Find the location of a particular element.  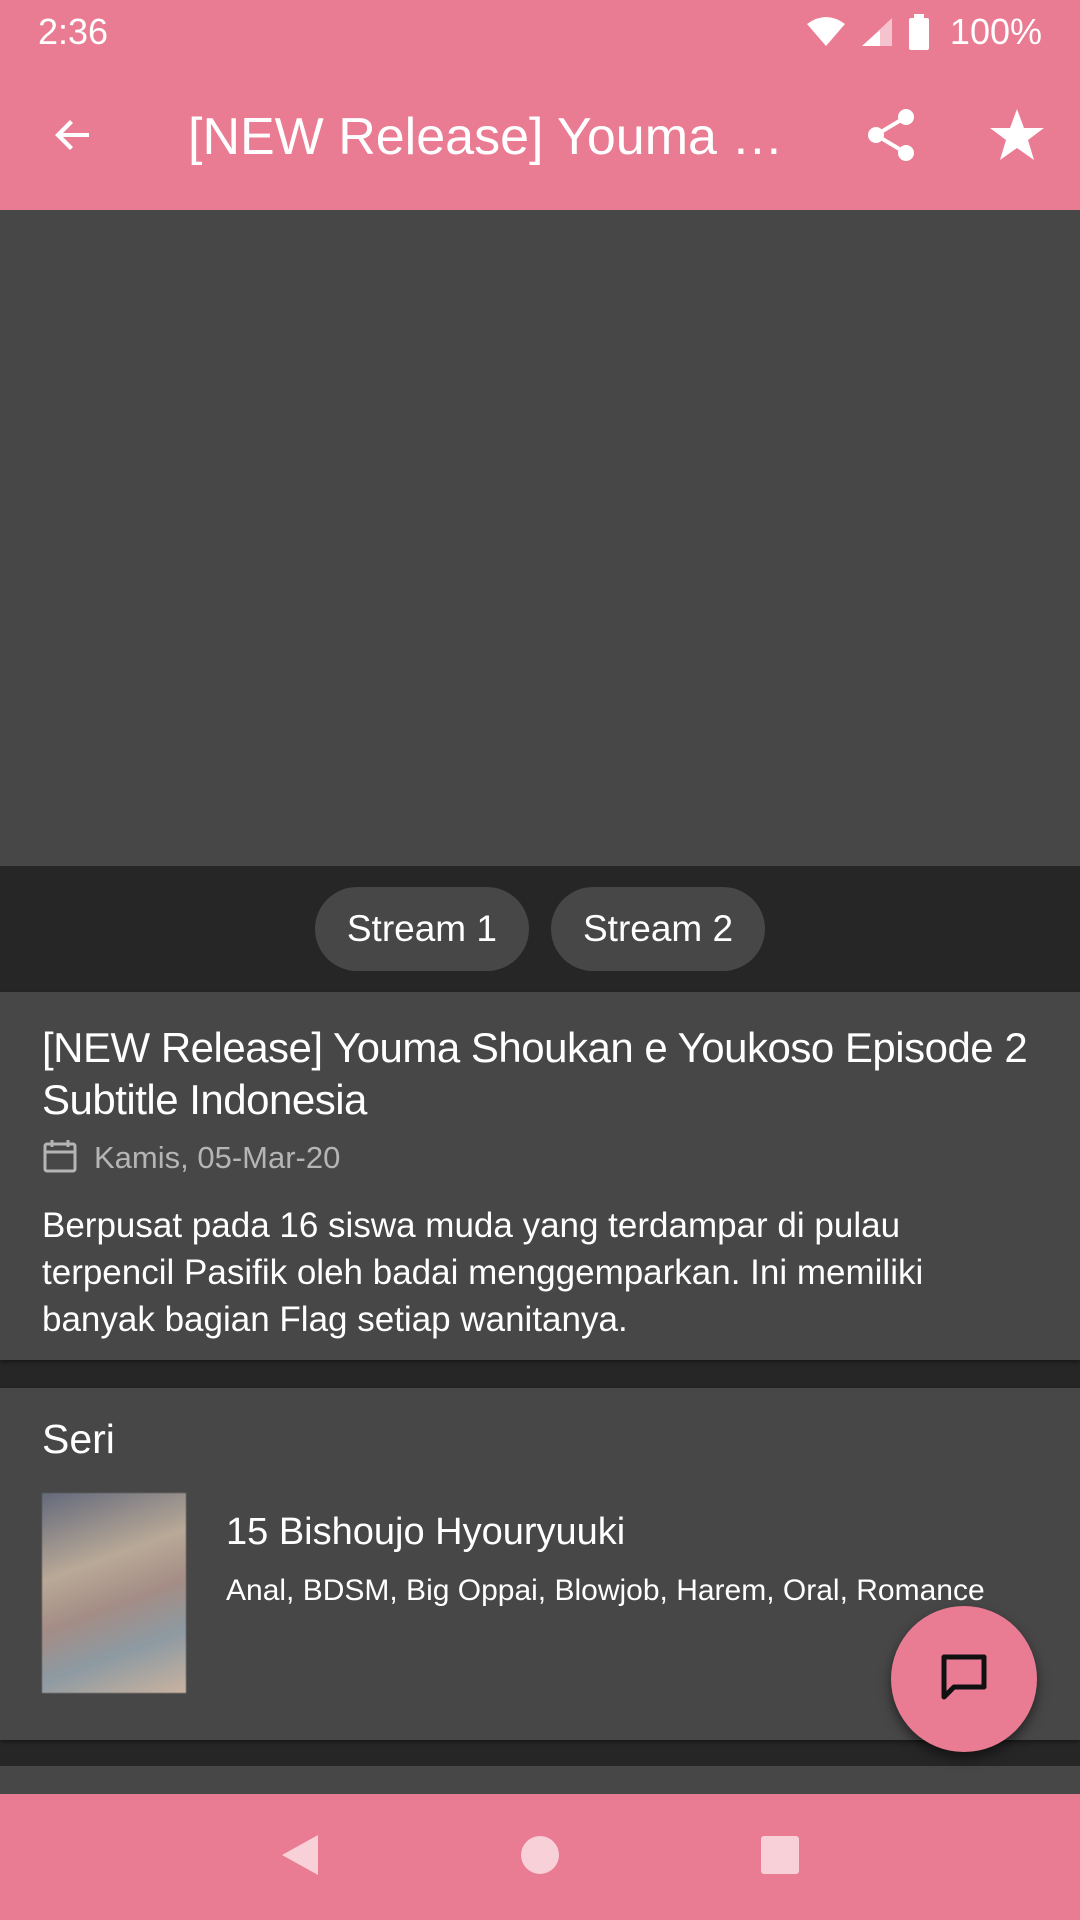

share-icon is located at coordinates (891, 137).